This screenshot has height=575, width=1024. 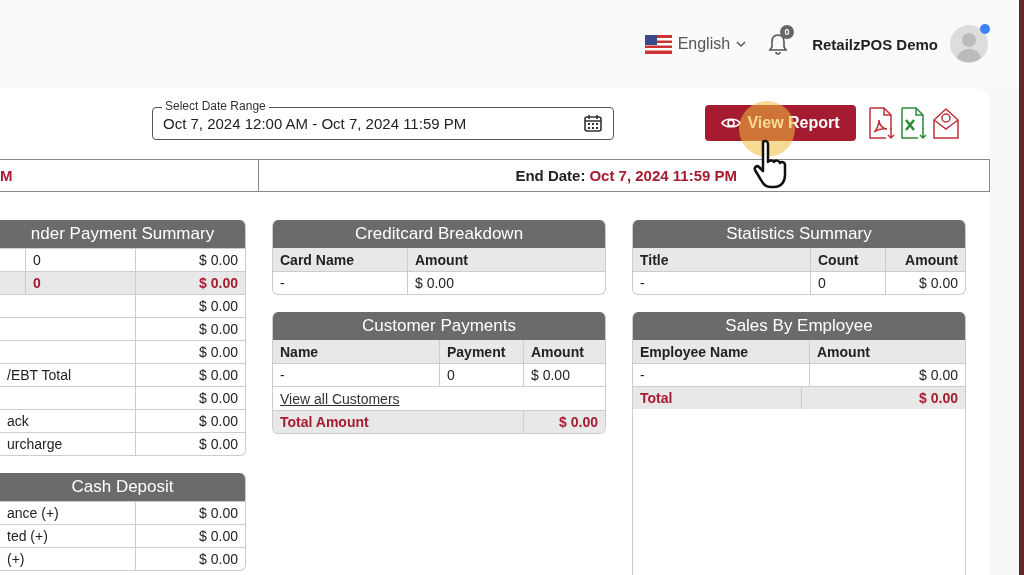 I want to click on eye-icon, so click(x=731, y=123).